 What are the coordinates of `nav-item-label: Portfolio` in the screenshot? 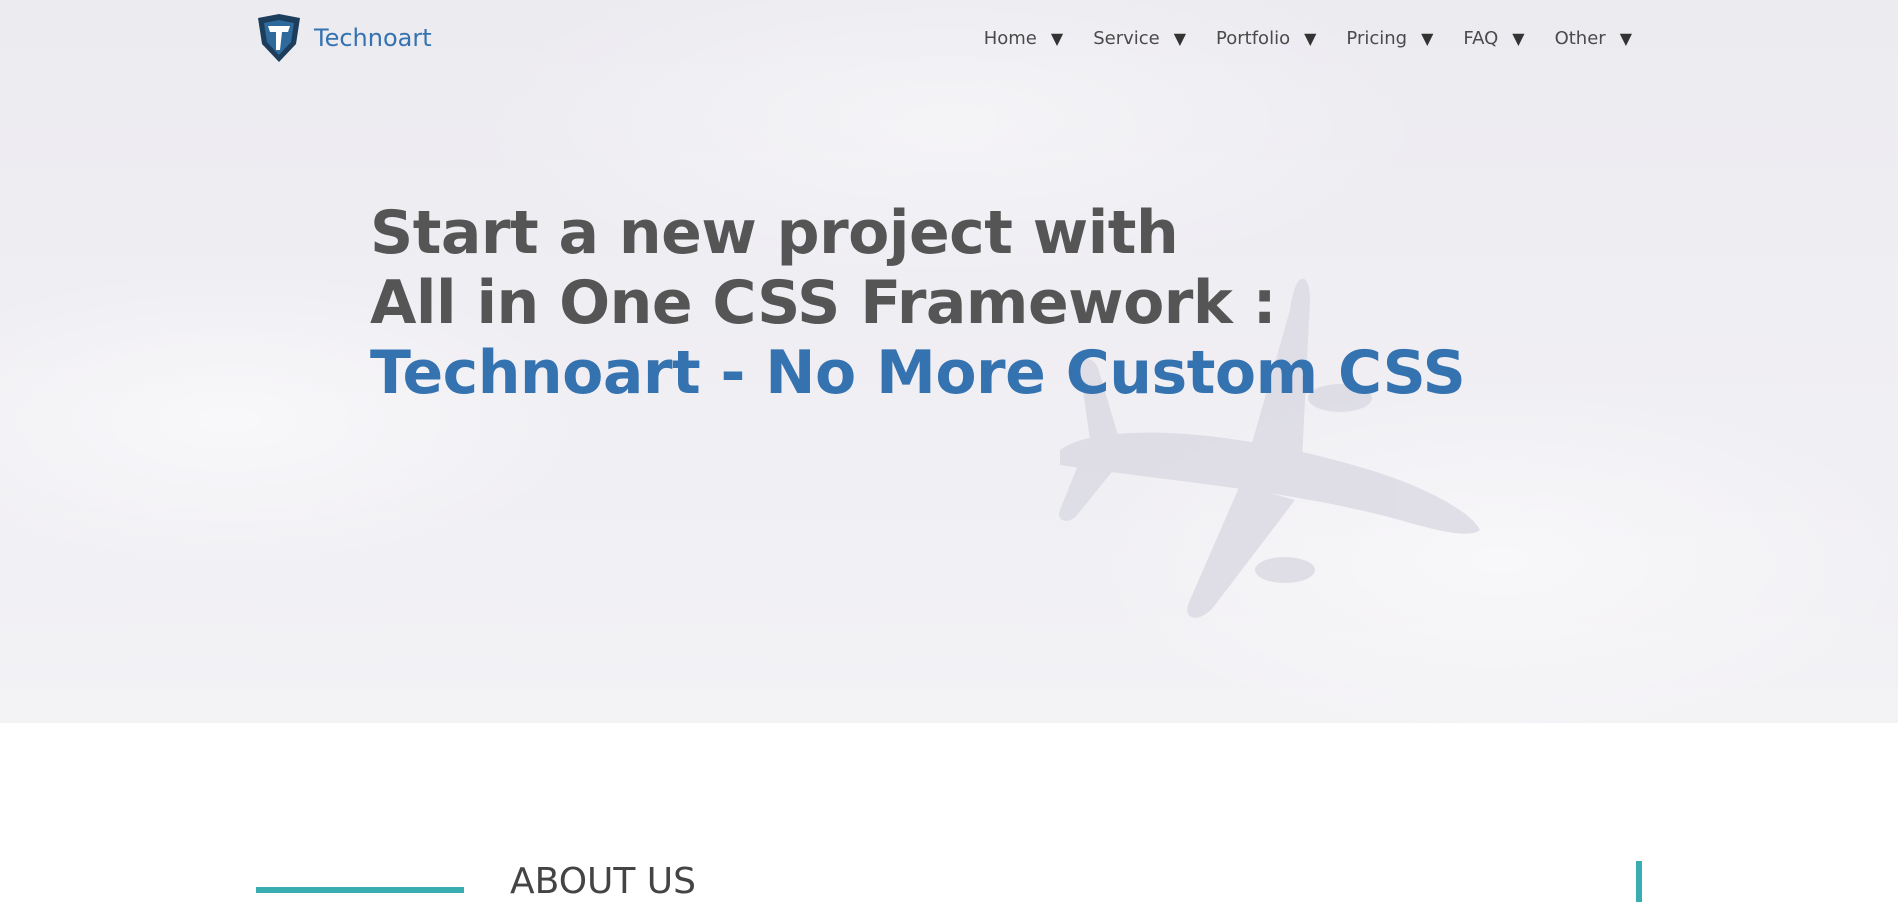 It's located at (1253, 38).